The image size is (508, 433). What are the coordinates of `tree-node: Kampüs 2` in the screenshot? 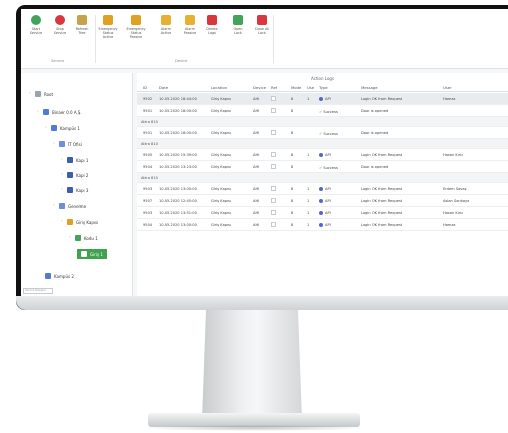 It's located at (59, 276).